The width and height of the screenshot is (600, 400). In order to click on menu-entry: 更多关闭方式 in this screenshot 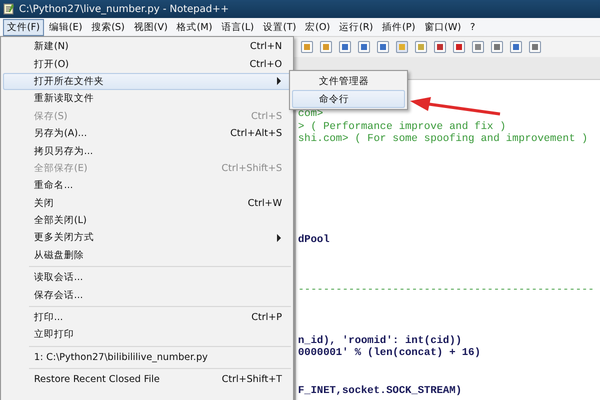, I will do `click(147, 238)`.